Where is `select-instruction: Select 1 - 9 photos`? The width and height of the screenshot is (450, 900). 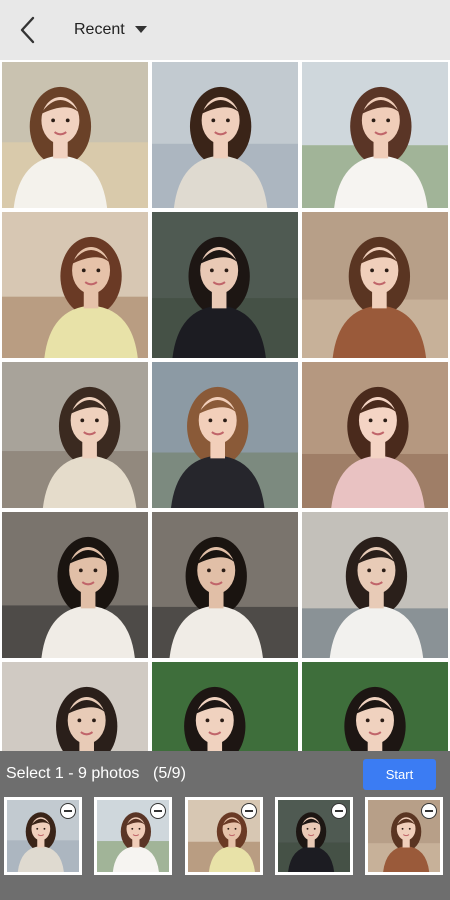 select-instruction: Select 1 - 9 photos is located at coordinates (73, 773).